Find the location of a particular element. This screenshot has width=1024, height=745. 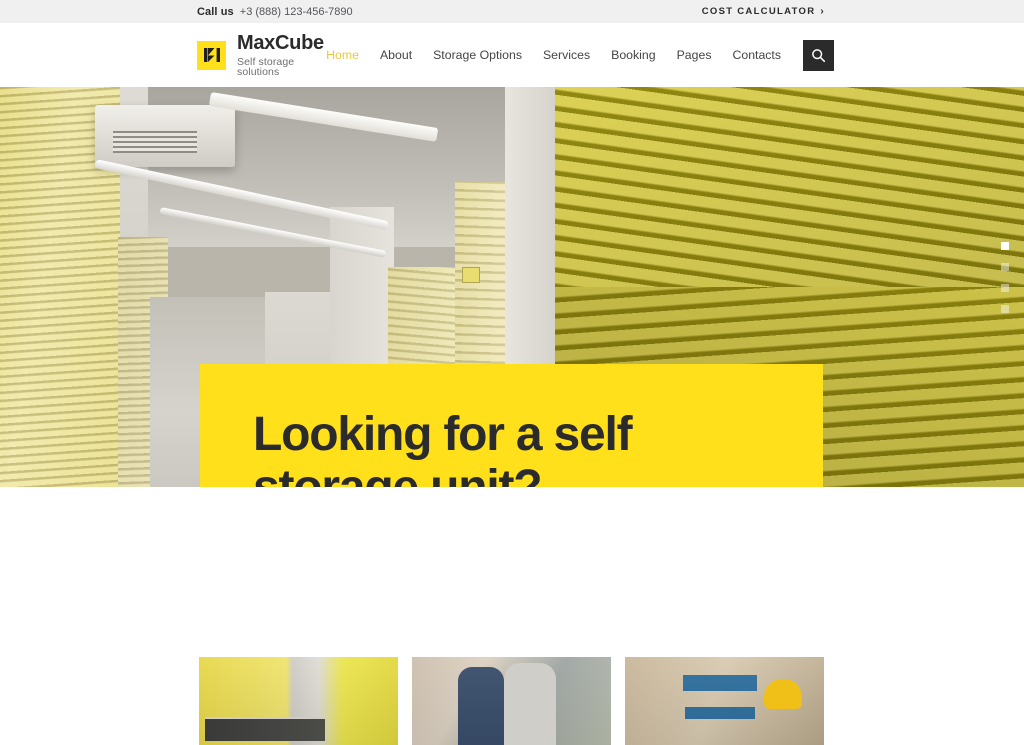

brand-text: MaxCube Self storage solutions is located at coordinates (281, 54).